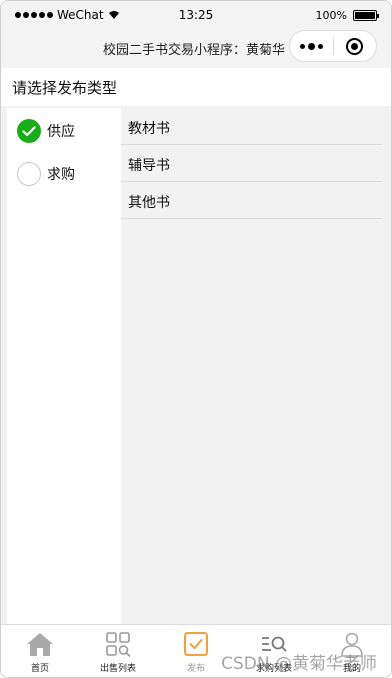  What do you see at coordinates (196, 14) in the screenshot?
I see `status-bar: WeChat 13:25 100%` at bounding box center [196, 14].